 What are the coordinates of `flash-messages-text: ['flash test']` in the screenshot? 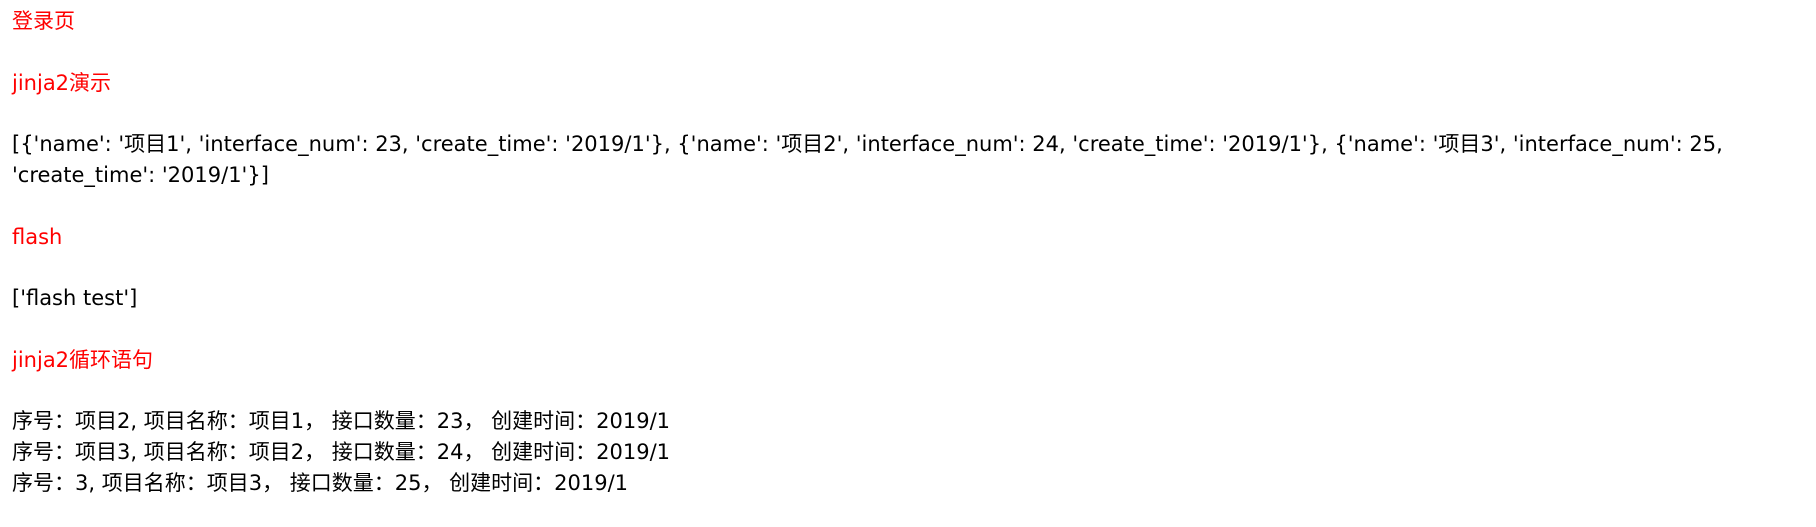 It's located at (75, 298).